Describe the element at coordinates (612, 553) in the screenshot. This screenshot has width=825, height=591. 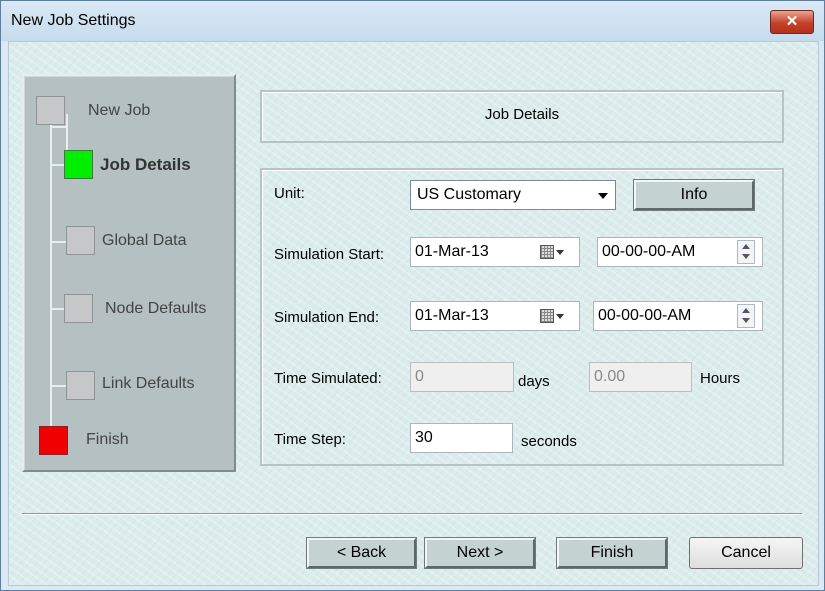
I see `finish-button: Finish` at that location.